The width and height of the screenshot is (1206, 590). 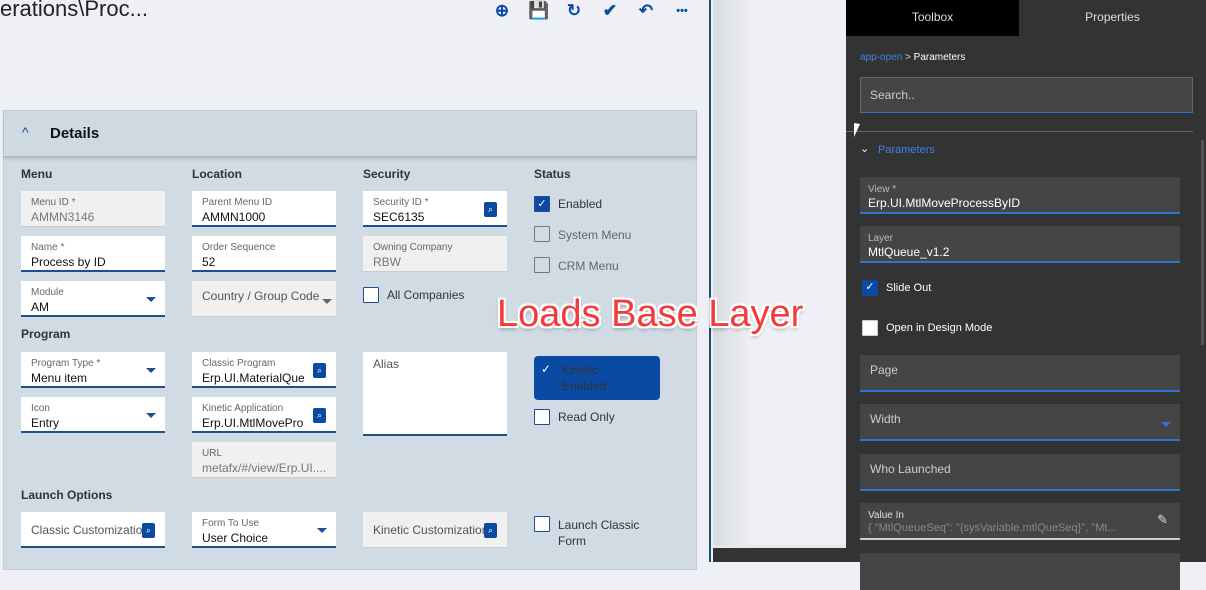 What do you see at coordinates (864, 148) in the screenshot?
I see `chevron-down-icon: ⌄` at bounding box center [864, 148].